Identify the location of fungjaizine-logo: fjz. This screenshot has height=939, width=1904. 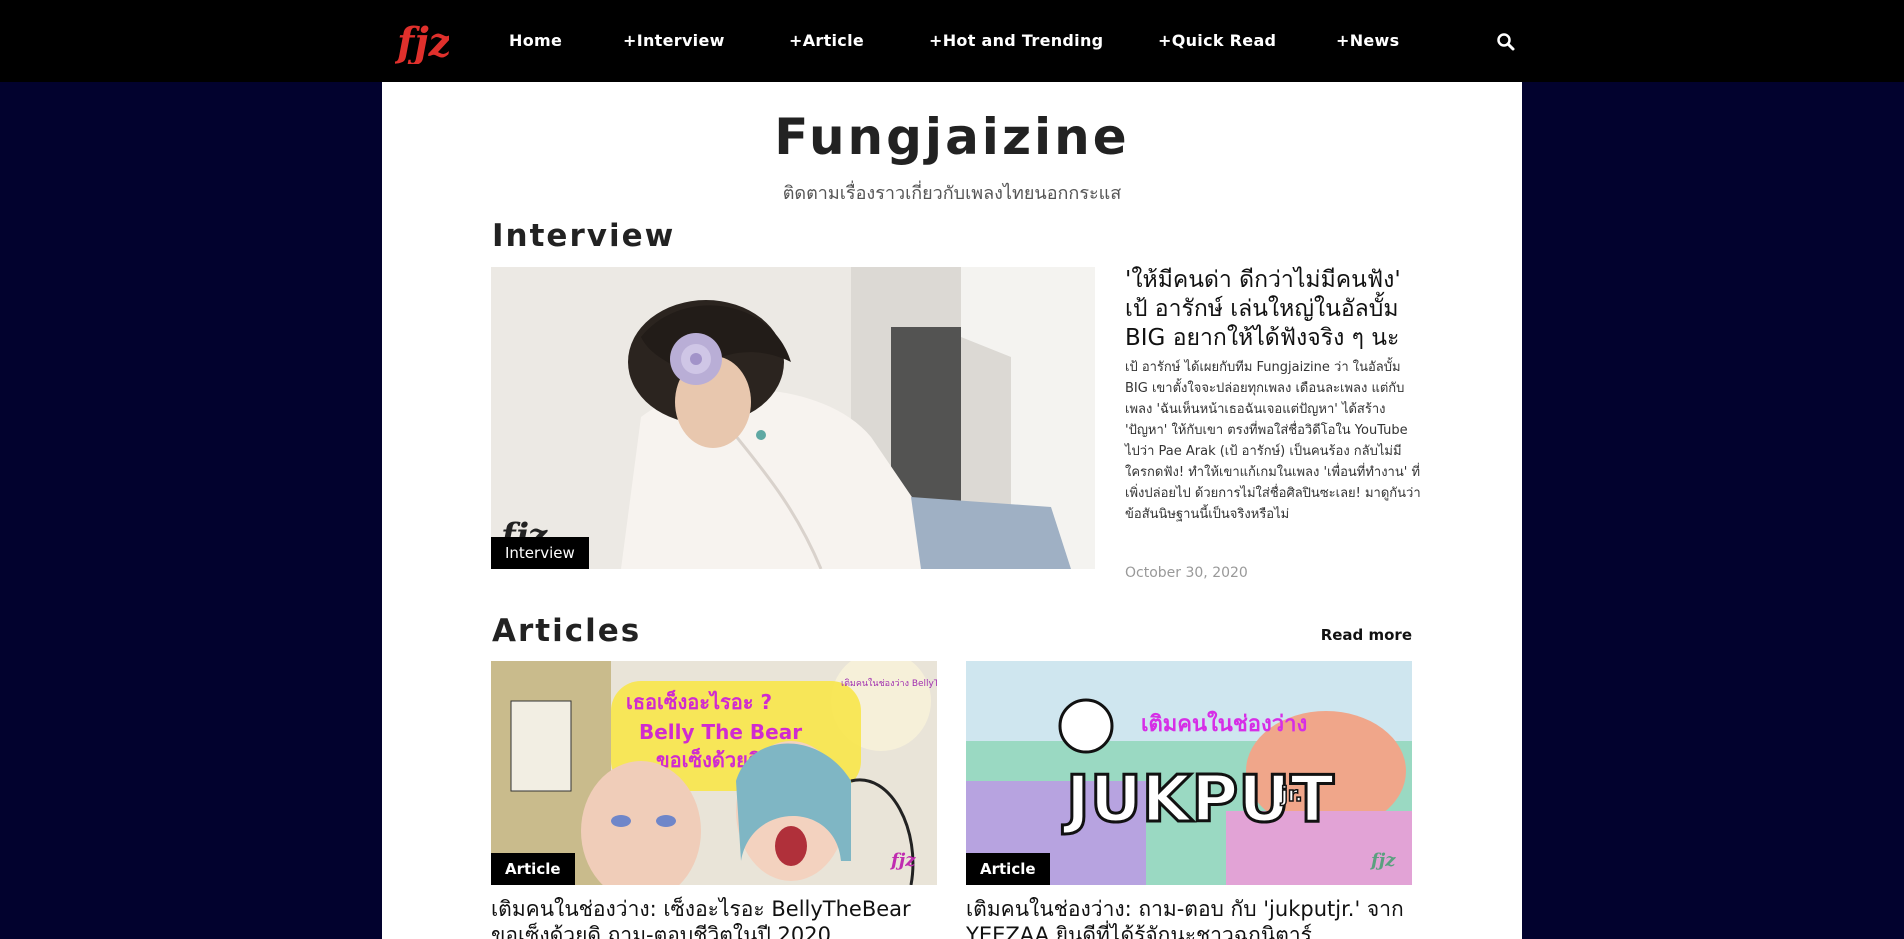
(423, 41).